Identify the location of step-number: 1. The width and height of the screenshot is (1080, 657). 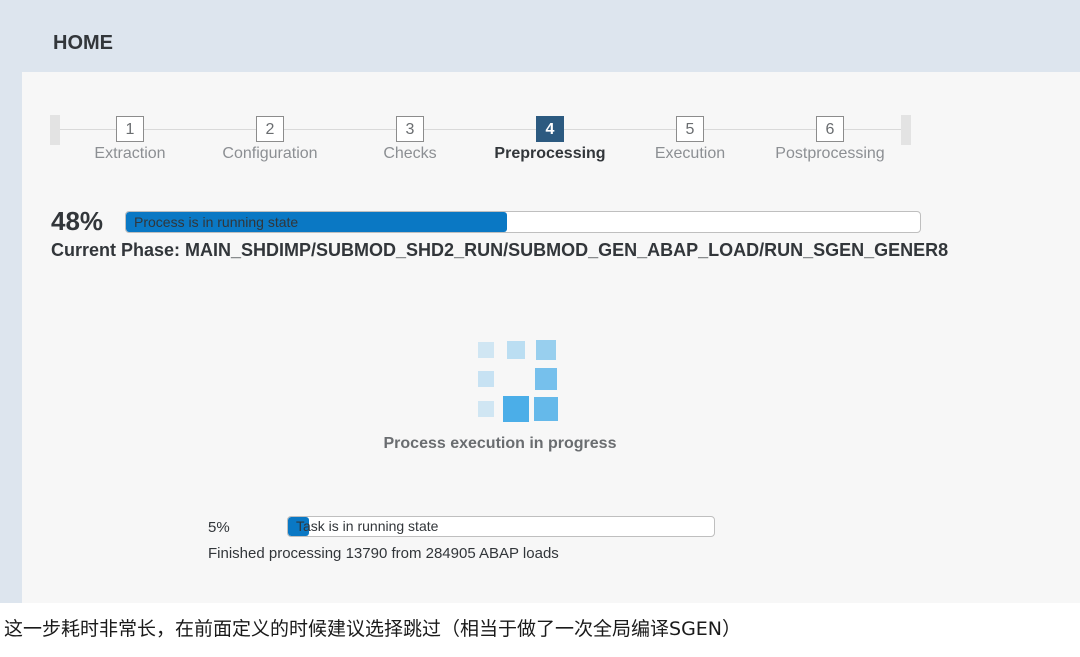
(130, 129).